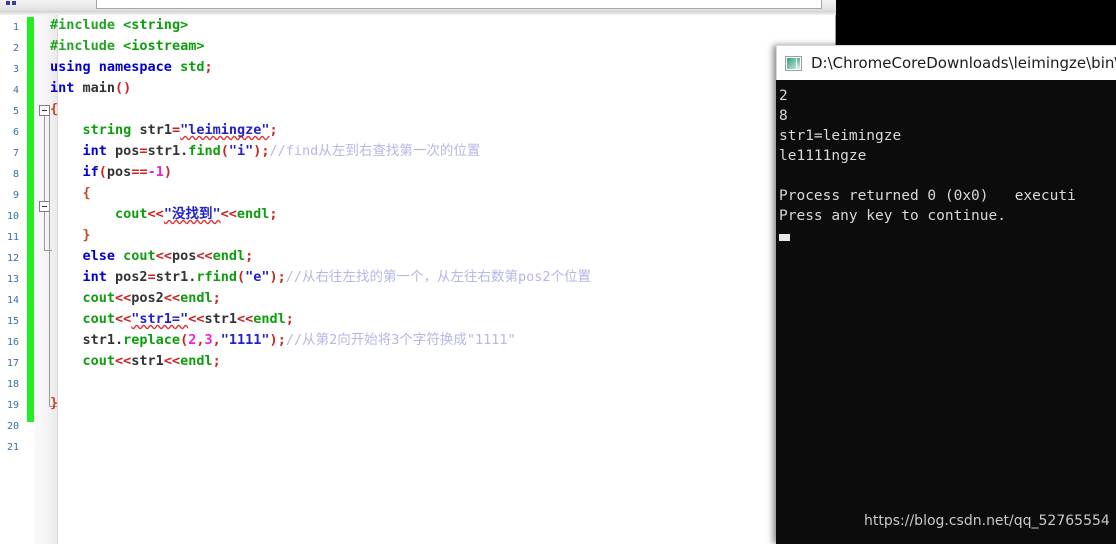  I want to click on toolbar-combobox, so click(459, 4).